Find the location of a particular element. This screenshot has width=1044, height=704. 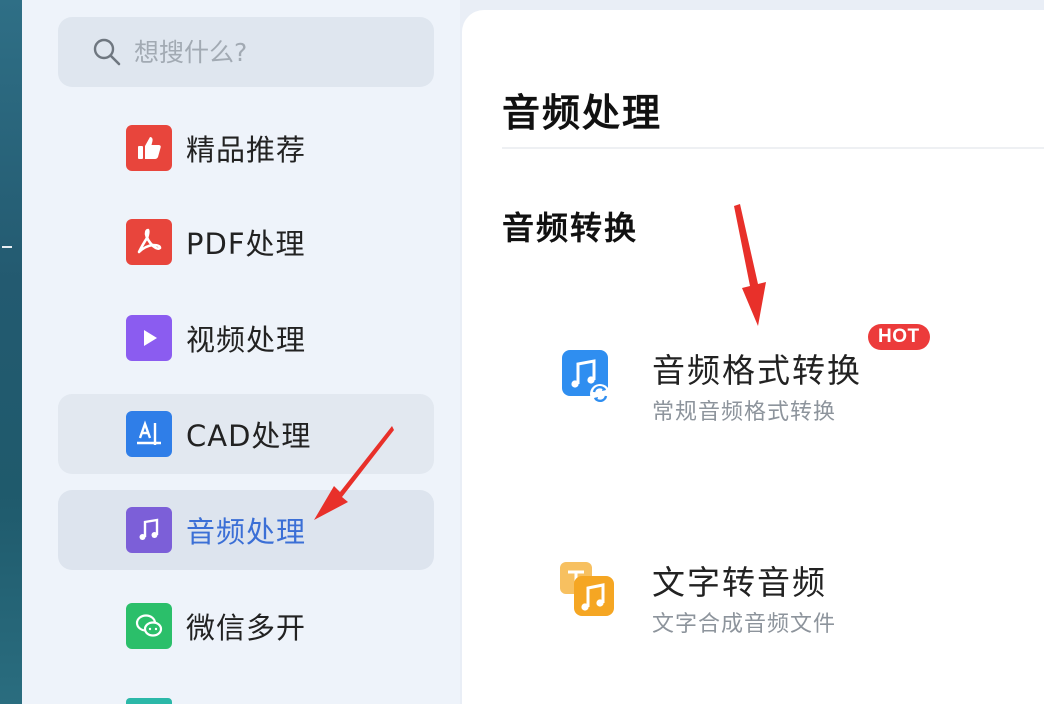

sidebar-item-label: CAD处理 is located at coordinates (249, 436).